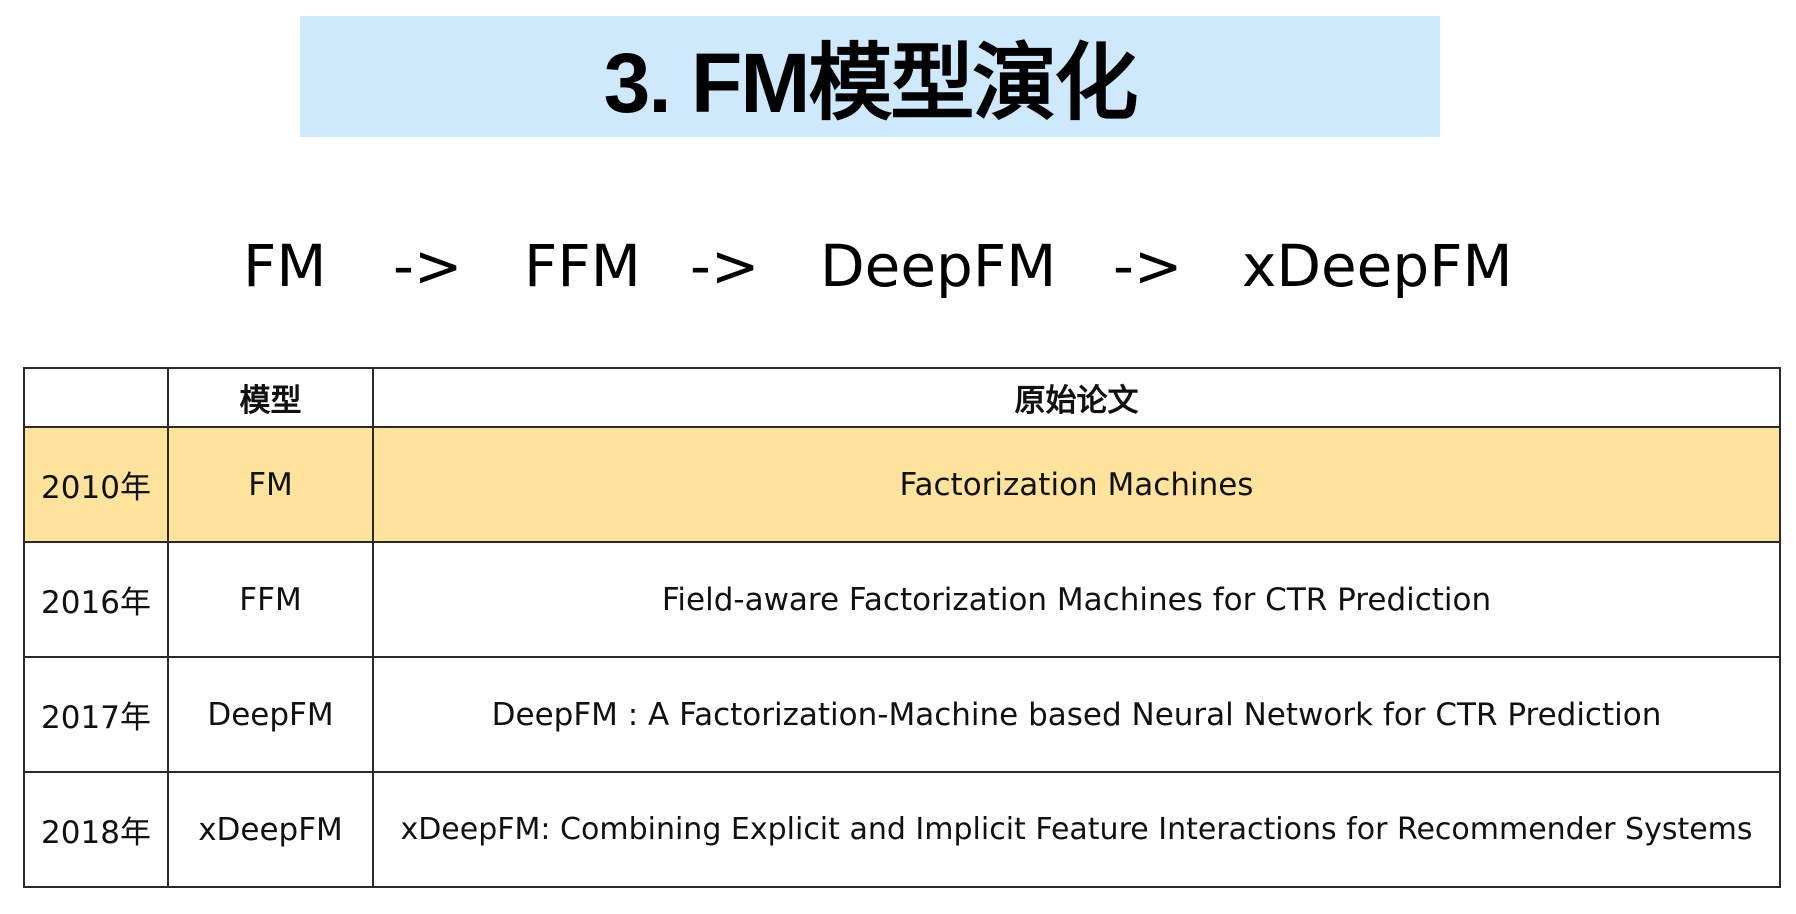  What do you see at coordinates (285, 266) in the screenshot?
I see `flow-item-fm: FM` at bounding box center [285, 266].